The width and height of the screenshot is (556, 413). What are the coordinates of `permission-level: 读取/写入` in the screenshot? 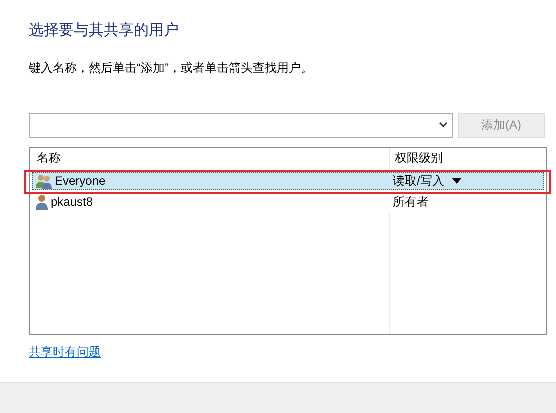 It's located at (418, 181).